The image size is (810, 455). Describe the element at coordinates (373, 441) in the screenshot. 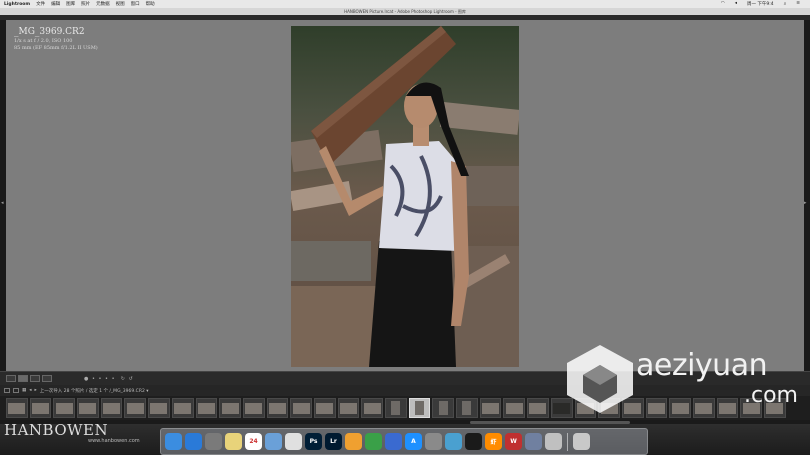

I see `numbers-icon` at that location.